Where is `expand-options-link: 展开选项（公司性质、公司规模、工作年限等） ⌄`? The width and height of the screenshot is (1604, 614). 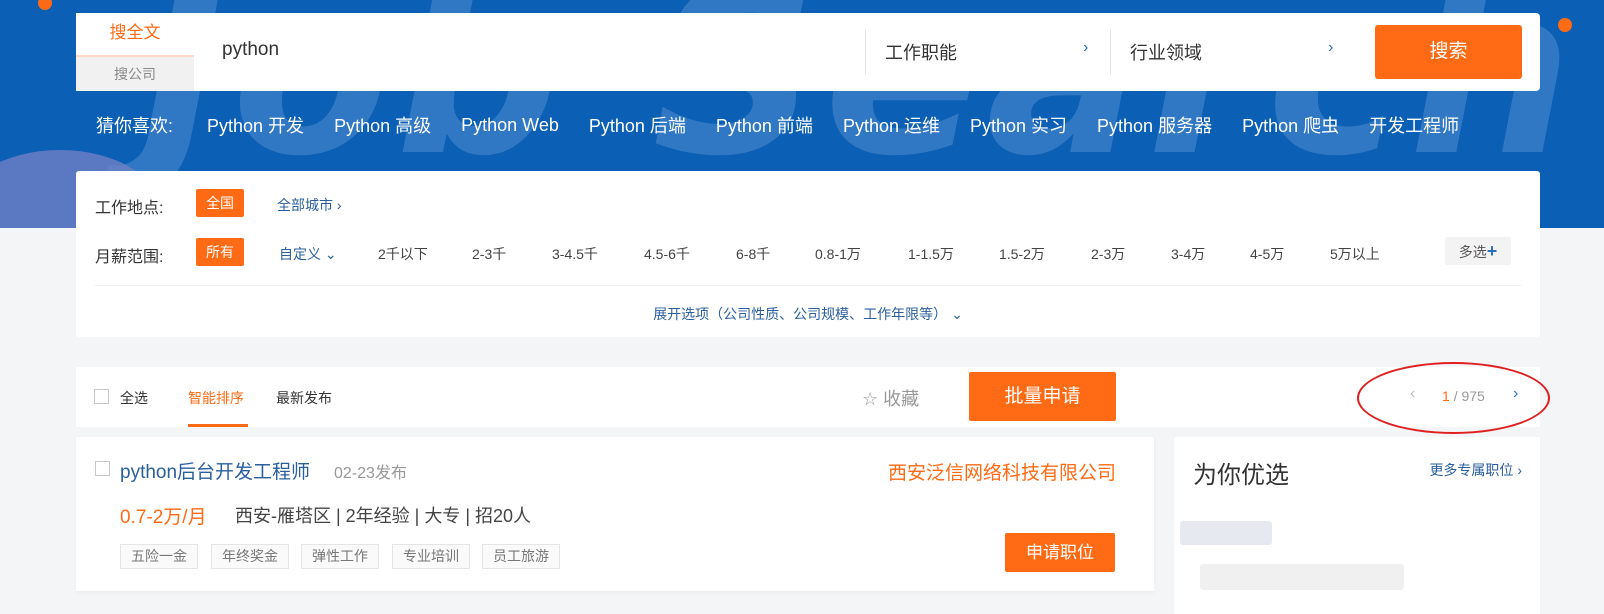
expand-options-link: 展开选项（公司性质、公司规模、工作年限等） ⌄ is located at coordinates (808, 314).